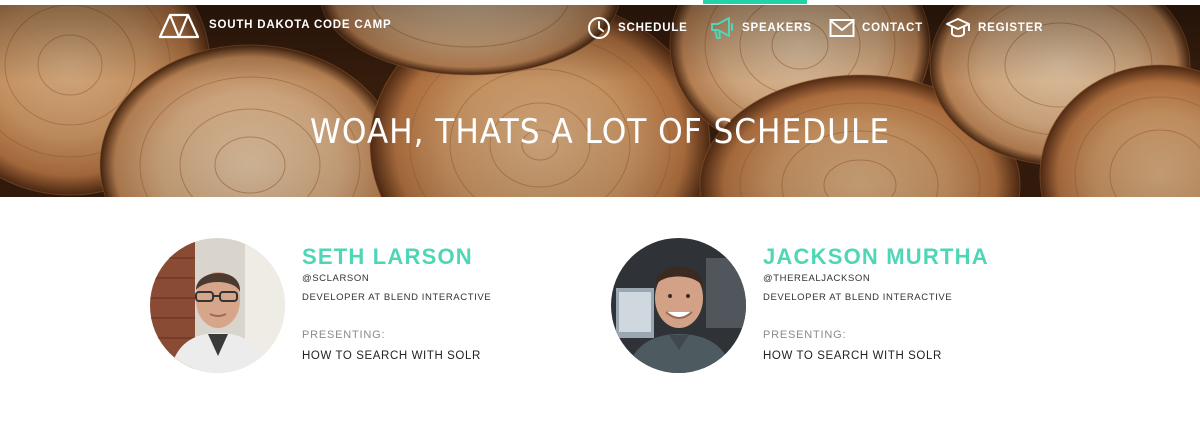 The image size is (1200, 428). I want to click on nav-label-contact: CONTACT, so click(892, 28).